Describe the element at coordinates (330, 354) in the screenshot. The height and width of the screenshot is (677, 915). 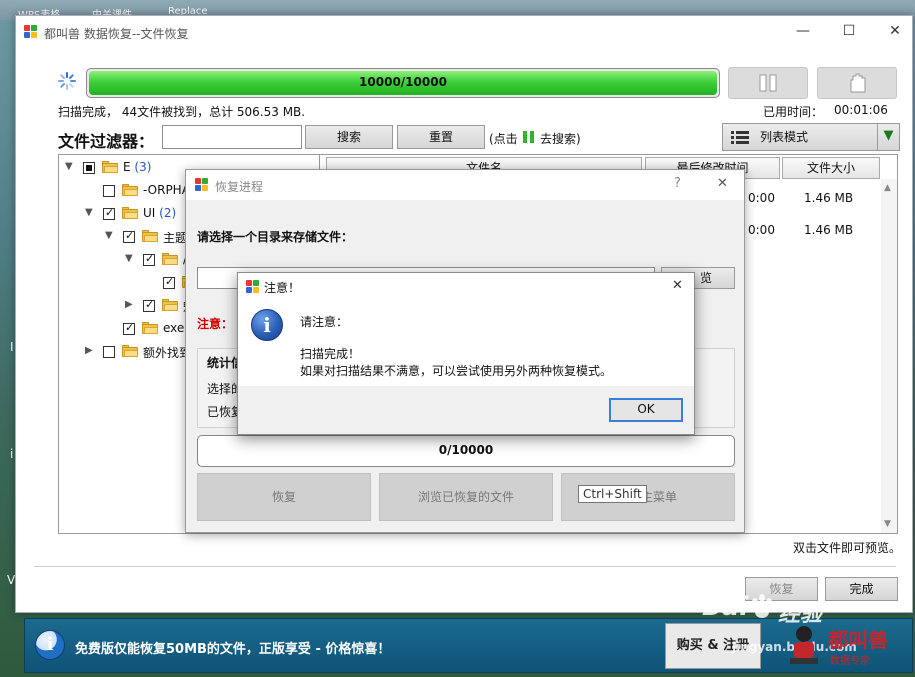
I see `notice-line2: 扫描完成！` at that location.